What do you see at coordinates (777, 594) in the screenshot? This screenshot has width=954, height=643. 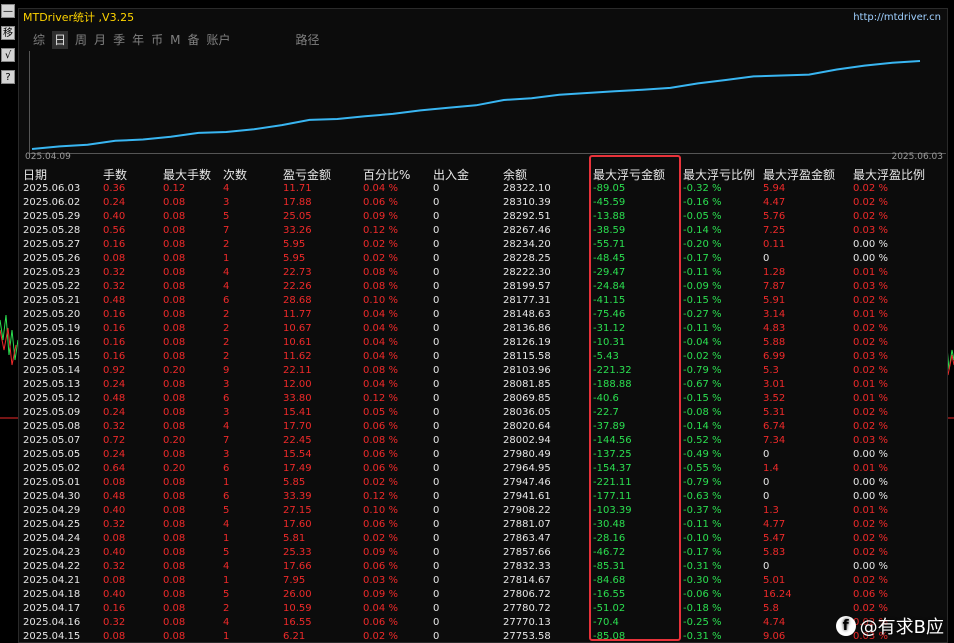 I see `cell-max-float-profit: 16.24` at bounding box center [777, 594].